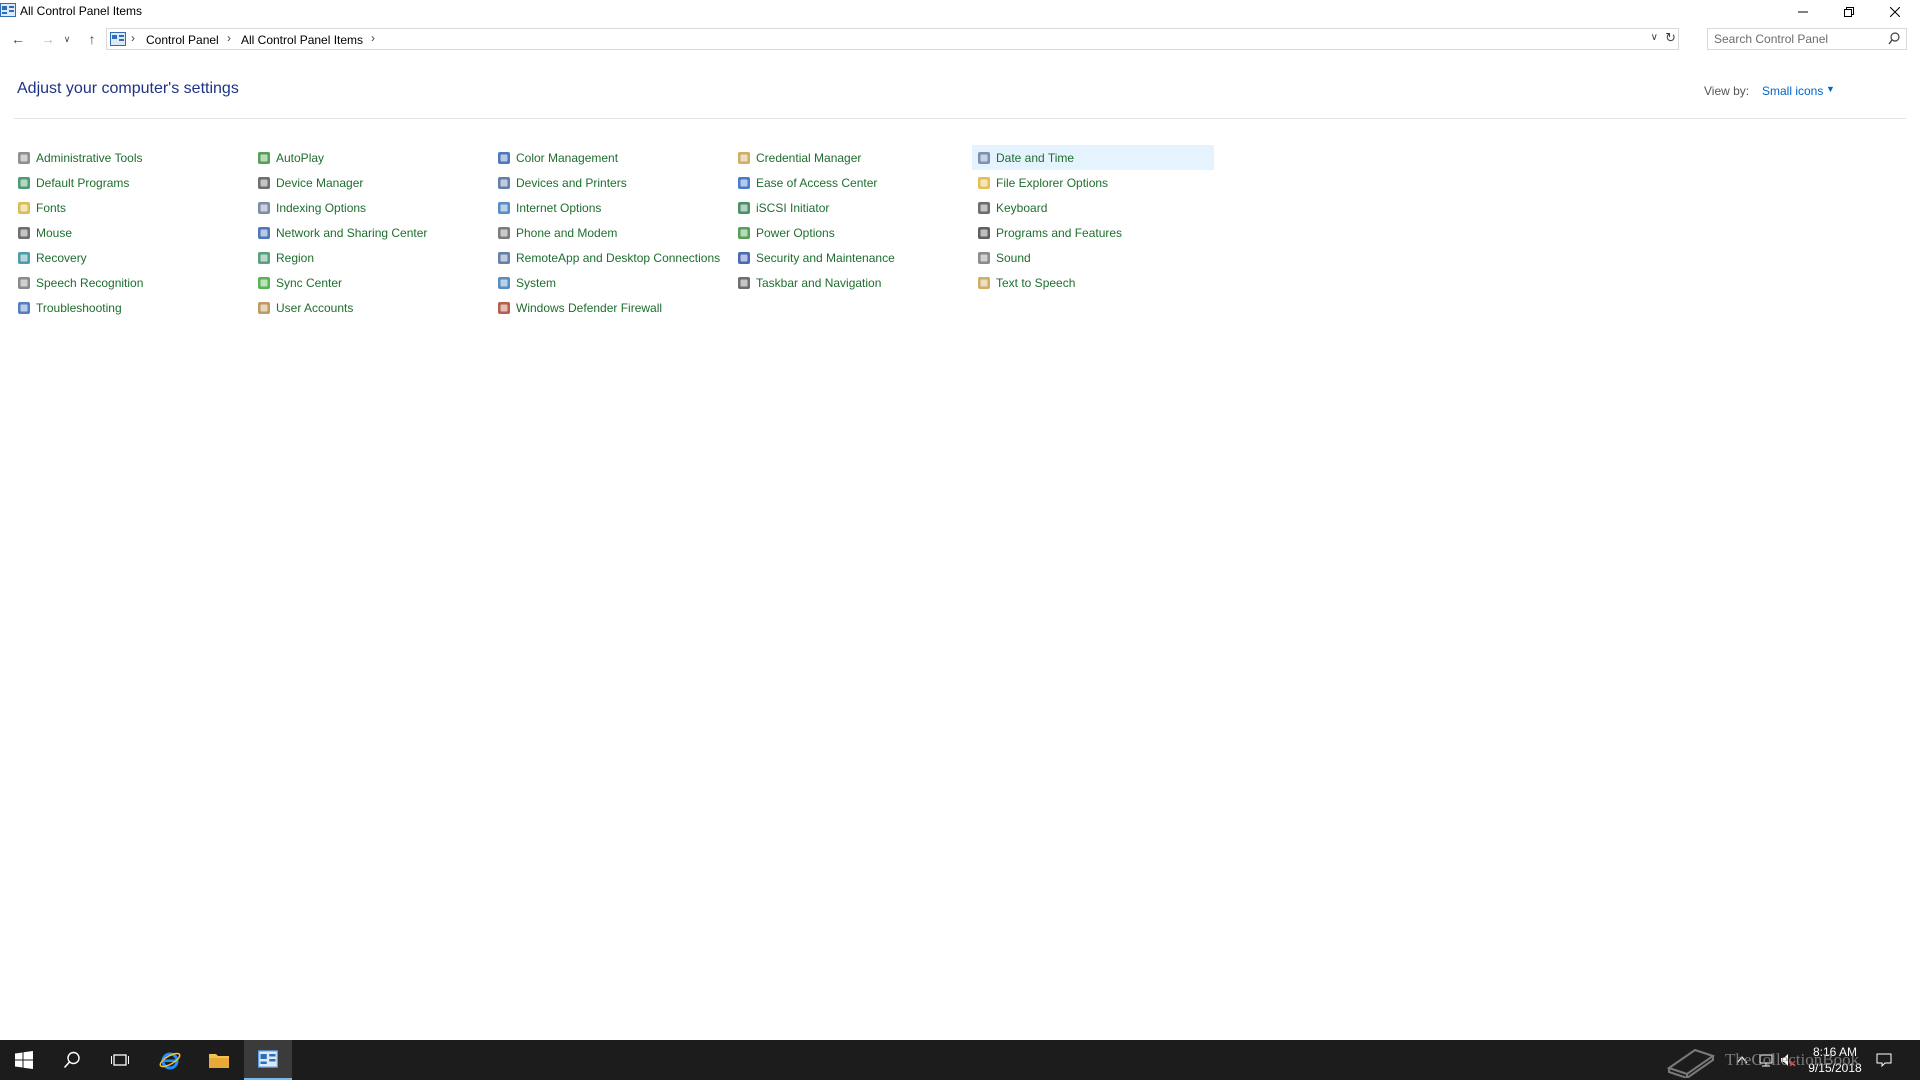 This screenshot has height=1080, width=1920. What do you see at coordinates (1094, 257) in the screenshot?
I see `control-panel-item: Sound` at bounding box center [1094, 257].